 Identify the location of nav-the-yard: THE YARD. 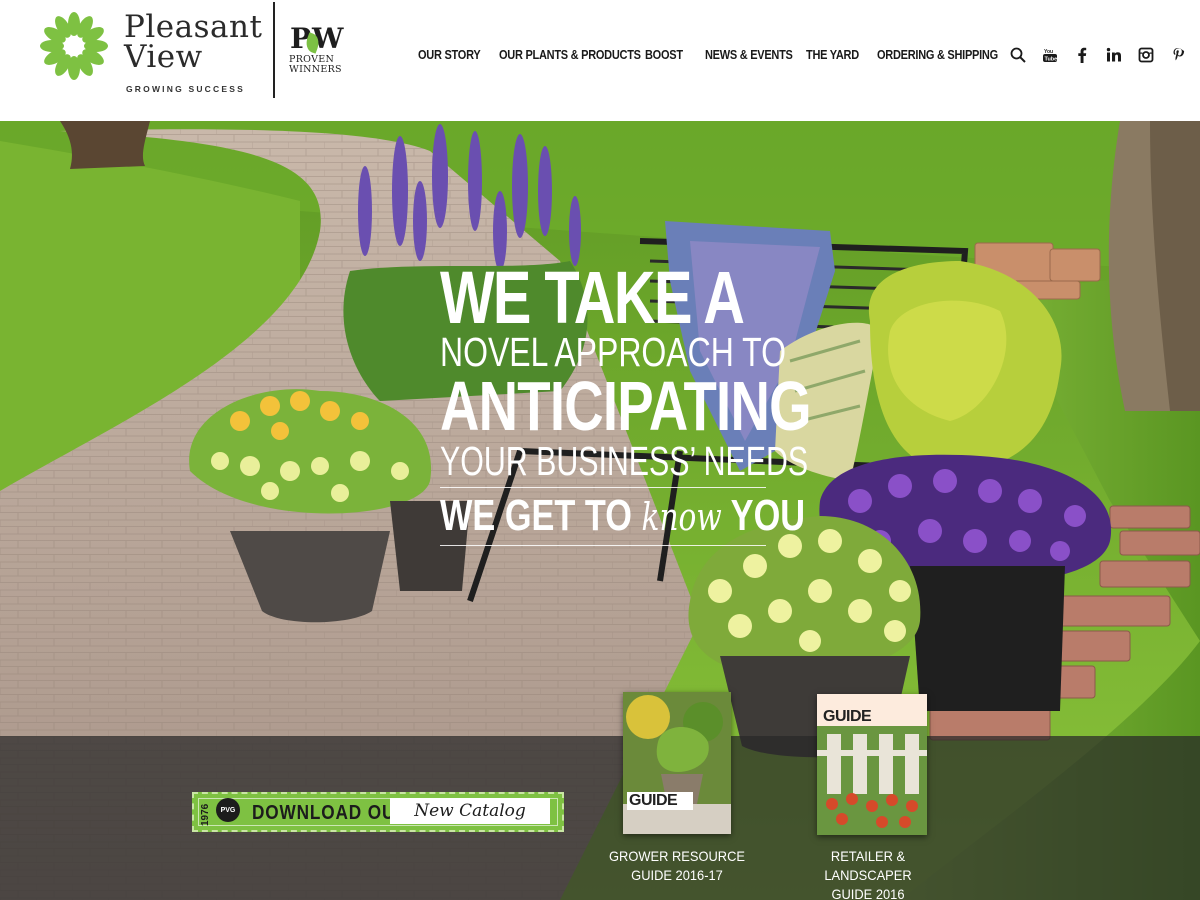
(832, 55).